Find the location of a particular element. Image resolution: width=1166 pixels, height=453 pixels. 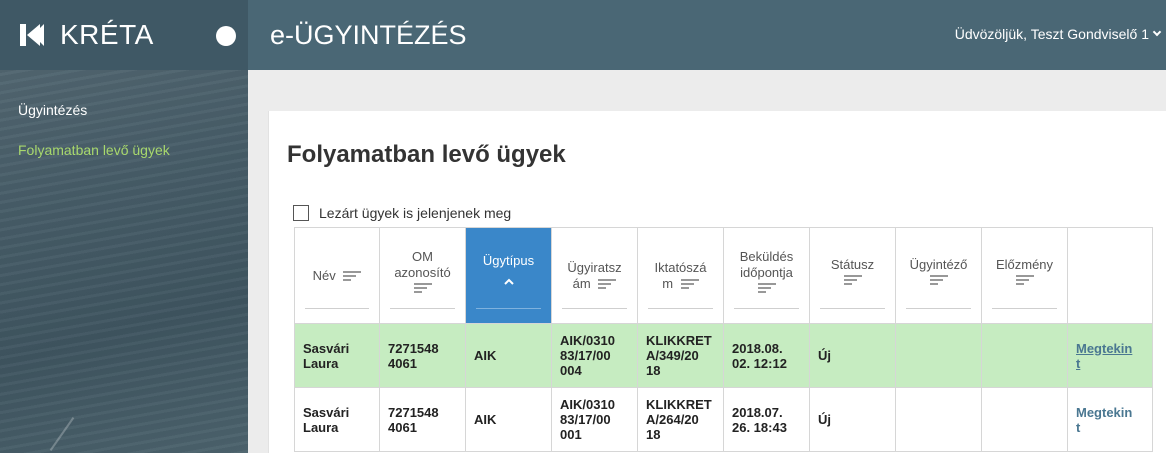

sidebar-nav: Ügyintézés Folyamatban levő ügyek is located at coordinates (124, 118).